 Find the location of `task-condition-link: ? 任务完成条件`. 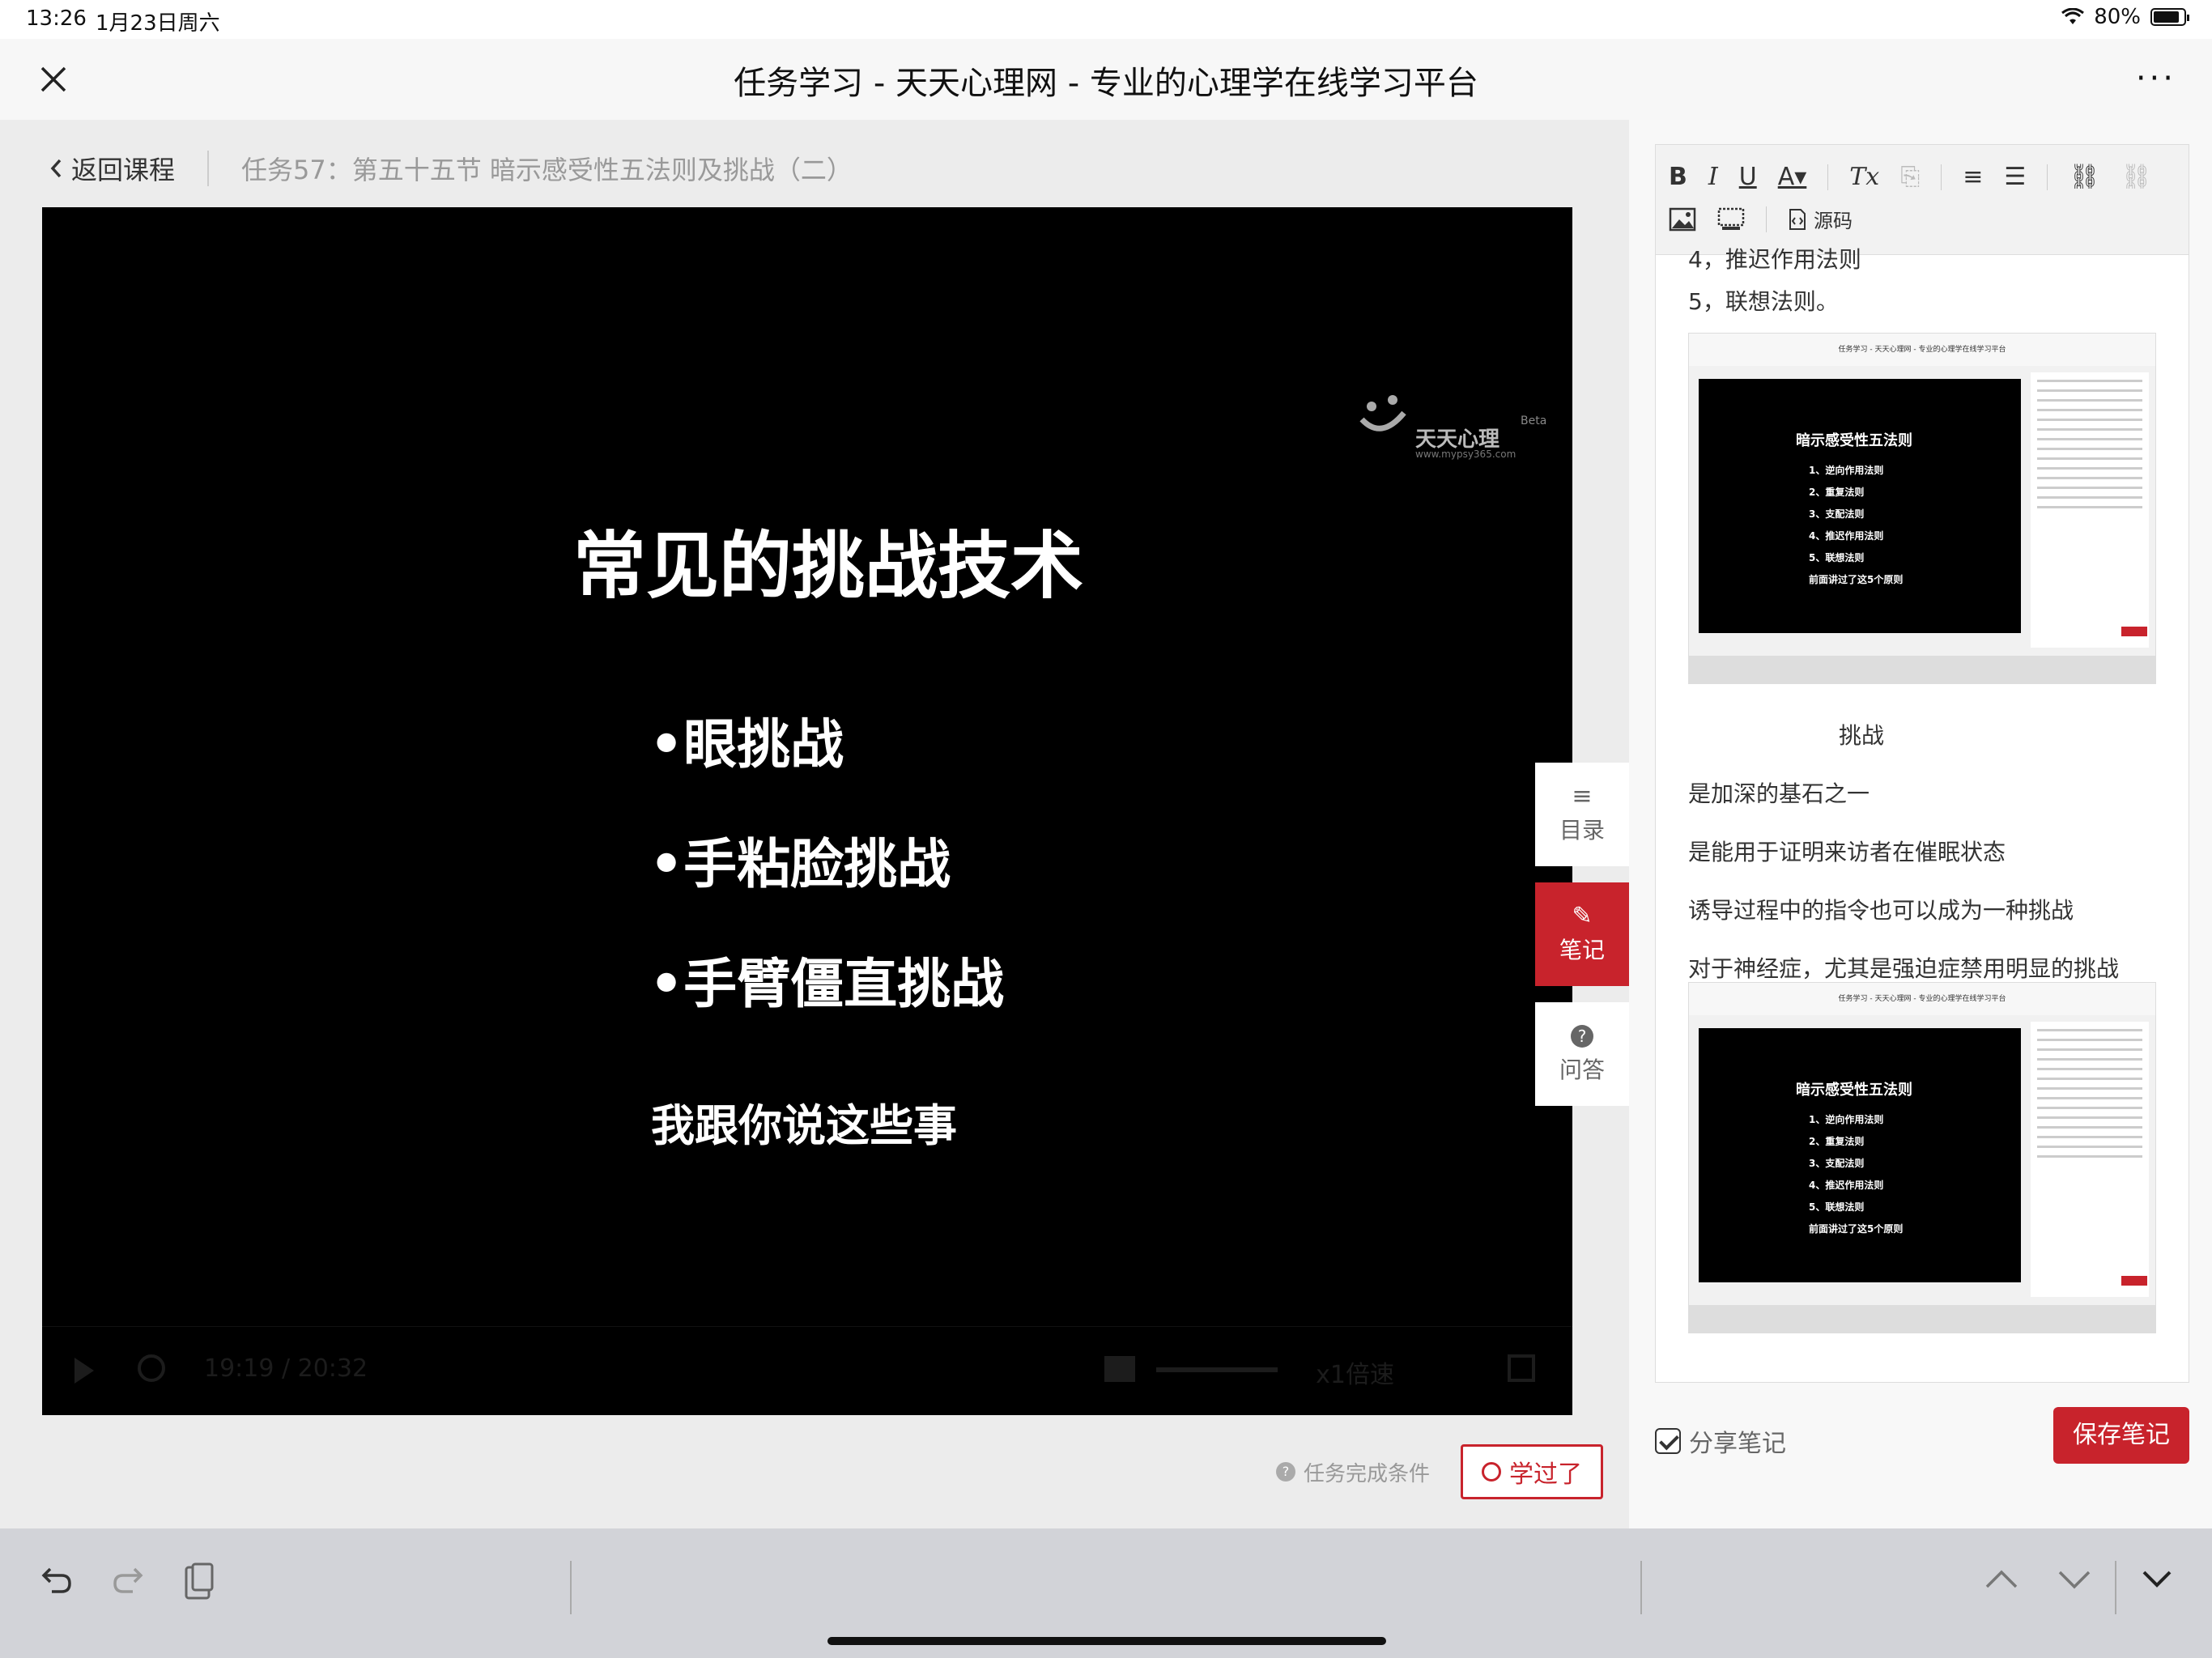

task-condition-link: ? 任务完成条件 is located at coordinates (1353, 1472).